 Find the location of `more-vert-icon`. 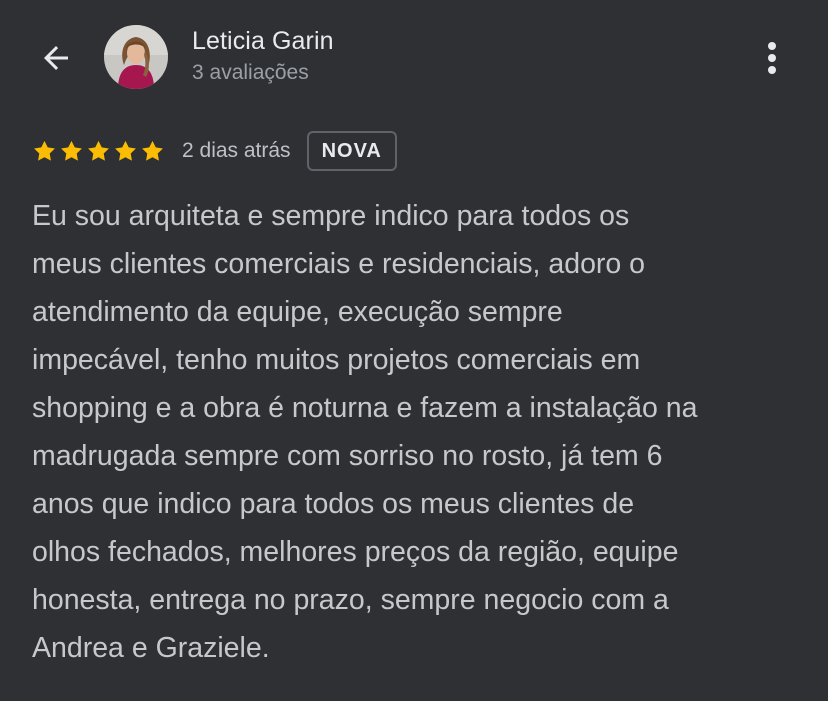

more-vert-icon is located at coordinates (772, 58).